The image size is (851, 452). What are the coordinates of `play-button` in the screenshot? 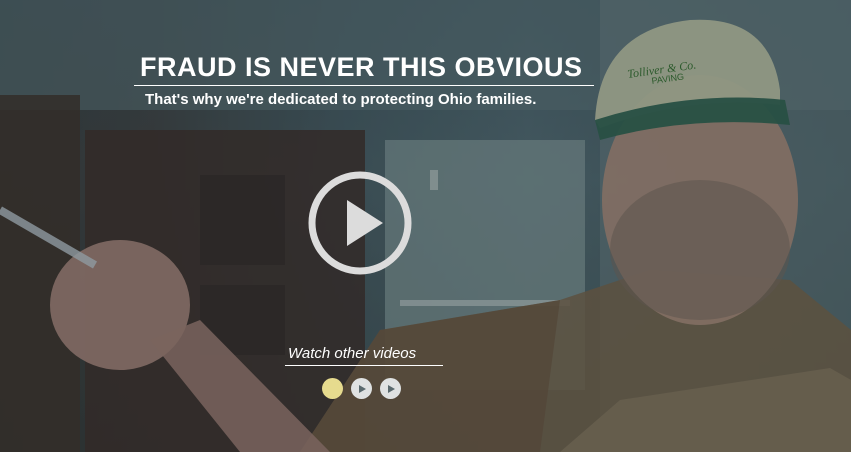 It's located at (360, 223).